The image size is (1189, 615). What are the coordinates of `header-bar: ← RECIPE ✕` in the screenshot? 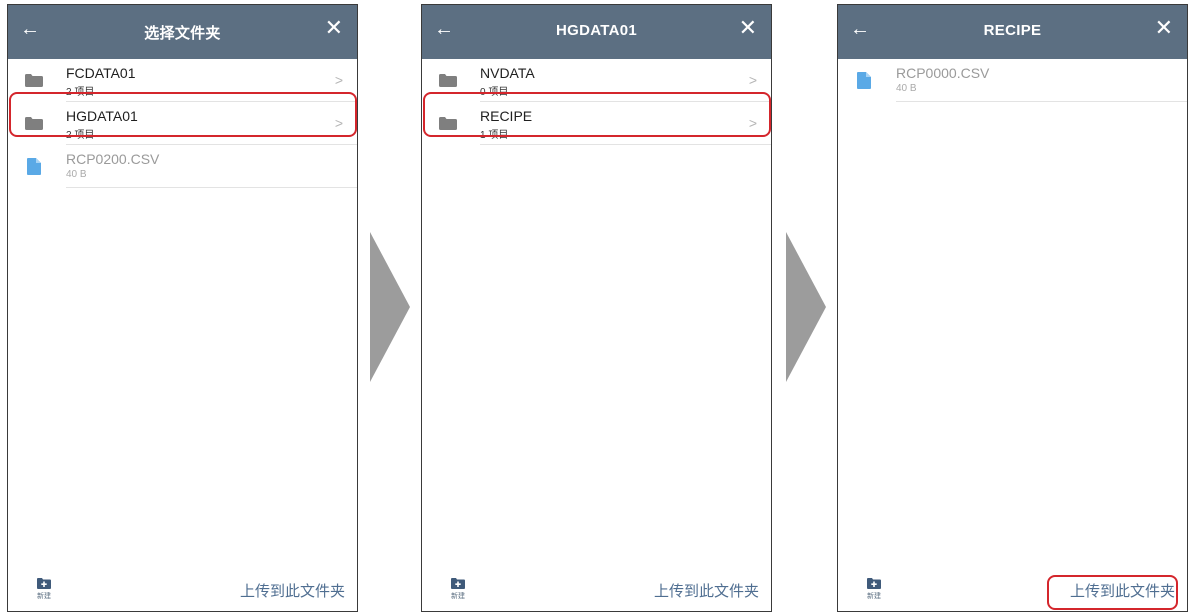 It's located at (1012, 32).